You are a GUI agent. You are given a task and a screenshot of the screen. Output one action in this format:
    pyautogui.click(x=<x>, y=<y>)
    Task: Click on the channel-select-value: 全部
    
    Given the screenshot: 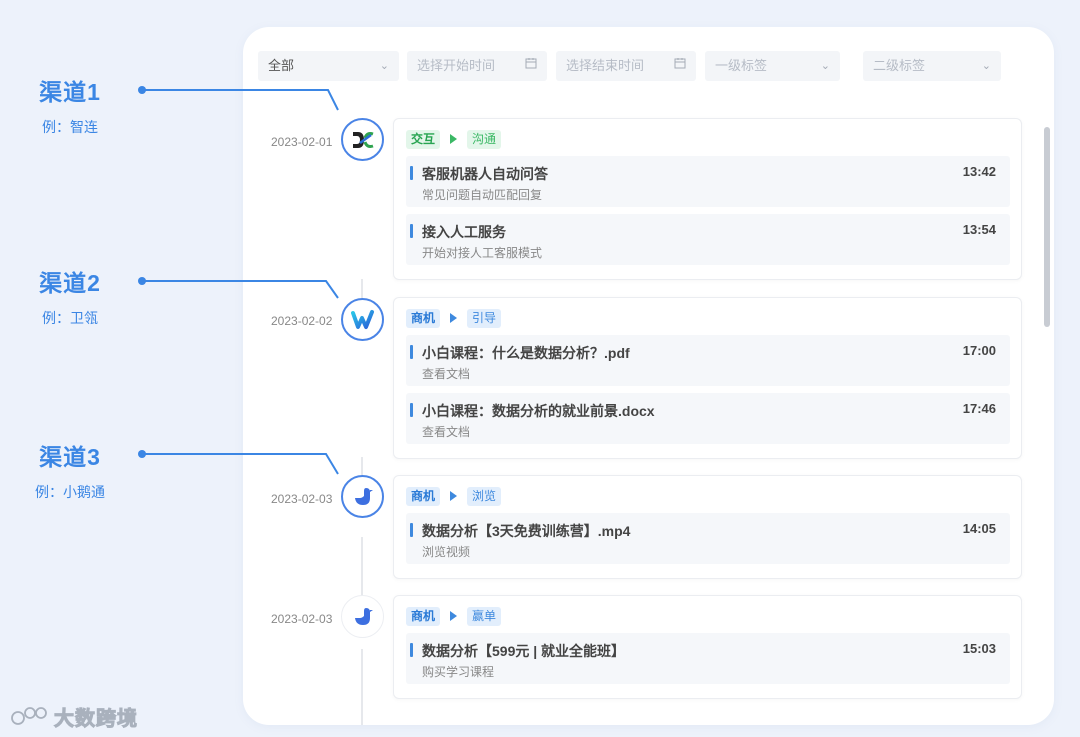 What is the action you would take?
    pyautogui.click(x=281, y=65)
    